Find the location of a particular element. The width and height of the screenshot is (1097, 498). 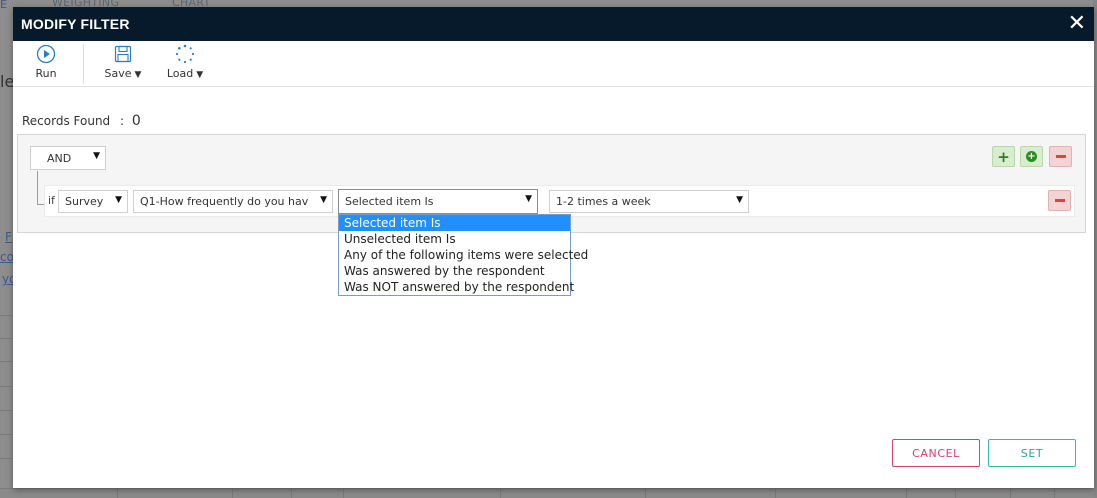

records-found: Records Found : 0 is located at coordinates (81, 121).